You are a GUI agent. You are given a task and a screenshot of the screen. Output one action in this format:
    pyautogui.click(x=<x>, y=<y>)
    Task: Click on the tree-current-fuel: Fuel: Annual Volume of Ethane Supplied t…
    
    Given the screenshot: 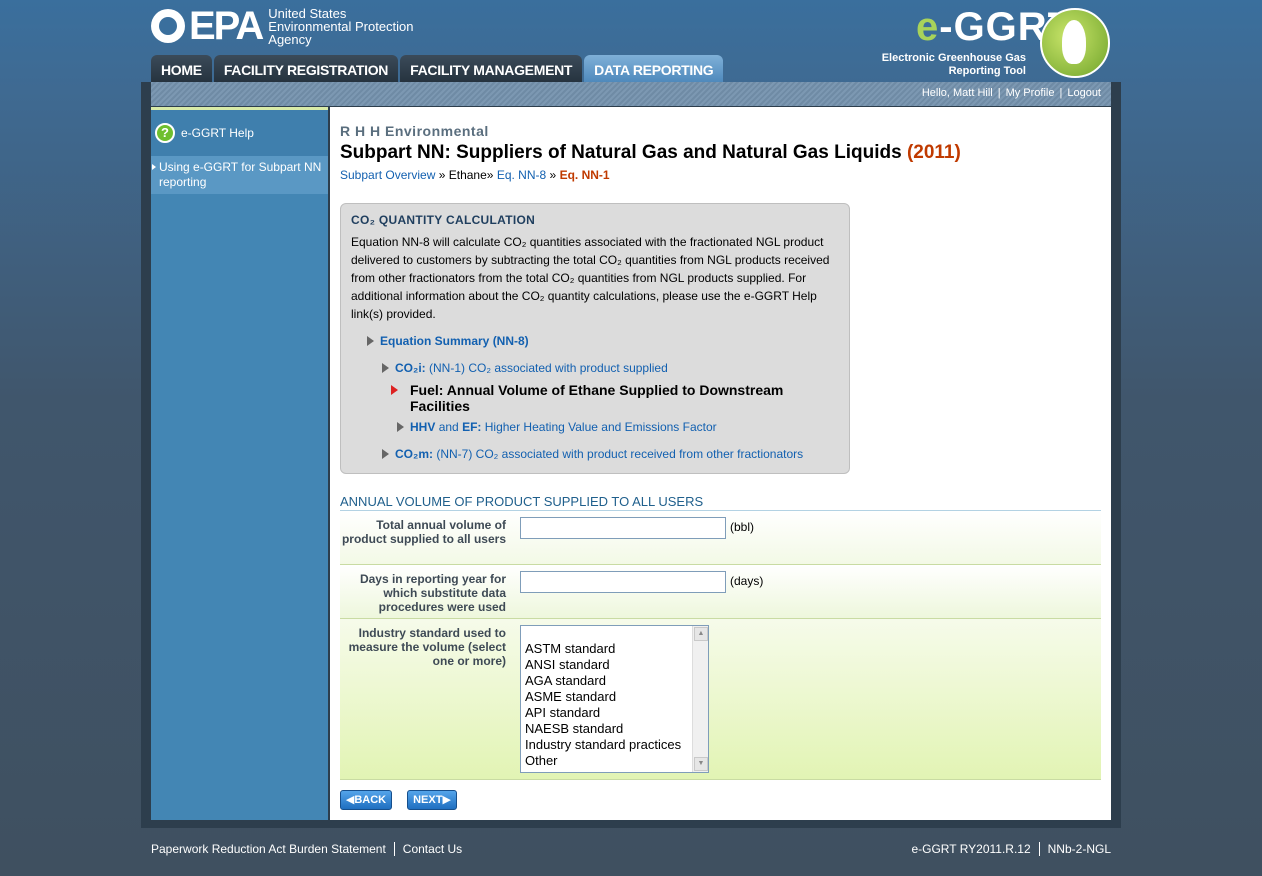 What is the action you would take?
    pyautogui.click(x=611, y=398)
    